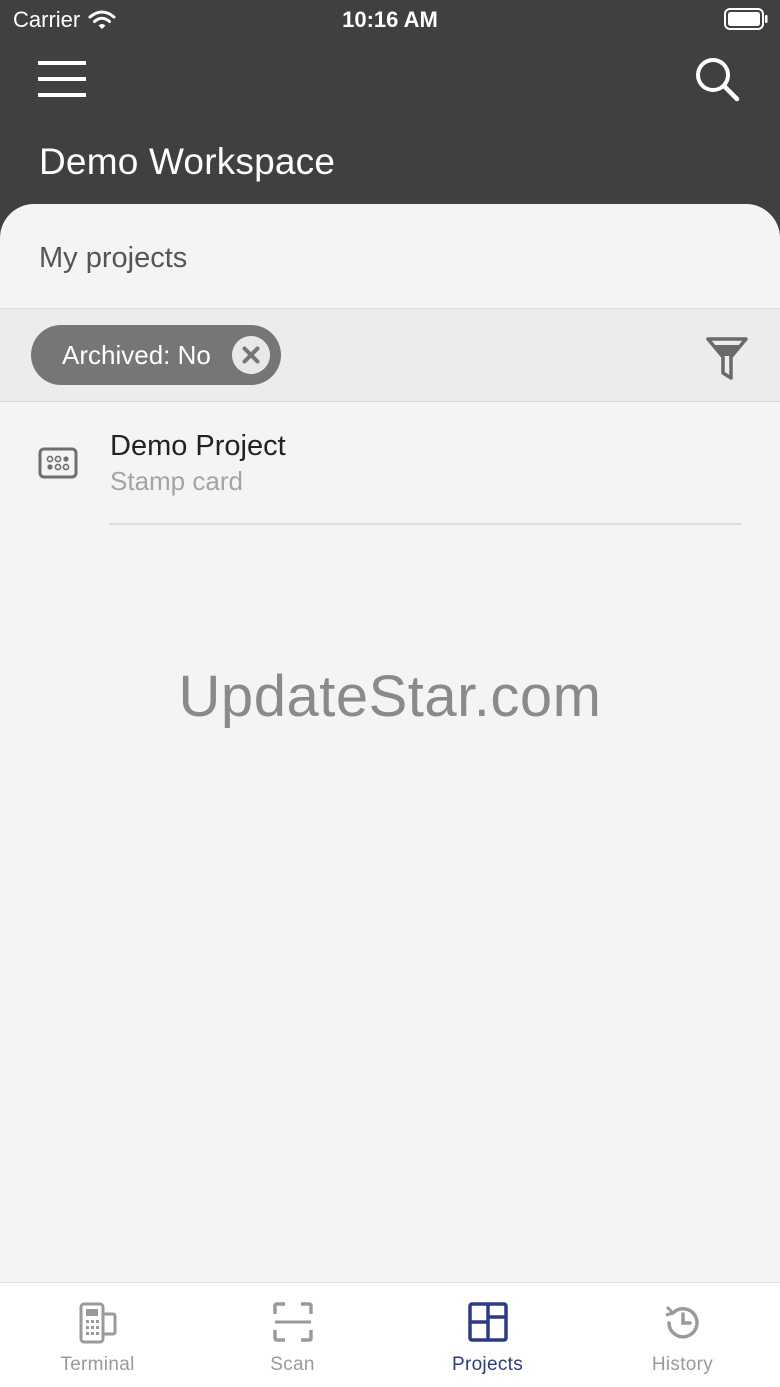 Image resolution: width=780 pixels, height=1387 pixels. What do you see at coordinates (682, 1322) in the screenshot?
I see `history-icon` at bounding box center [682, 1322].